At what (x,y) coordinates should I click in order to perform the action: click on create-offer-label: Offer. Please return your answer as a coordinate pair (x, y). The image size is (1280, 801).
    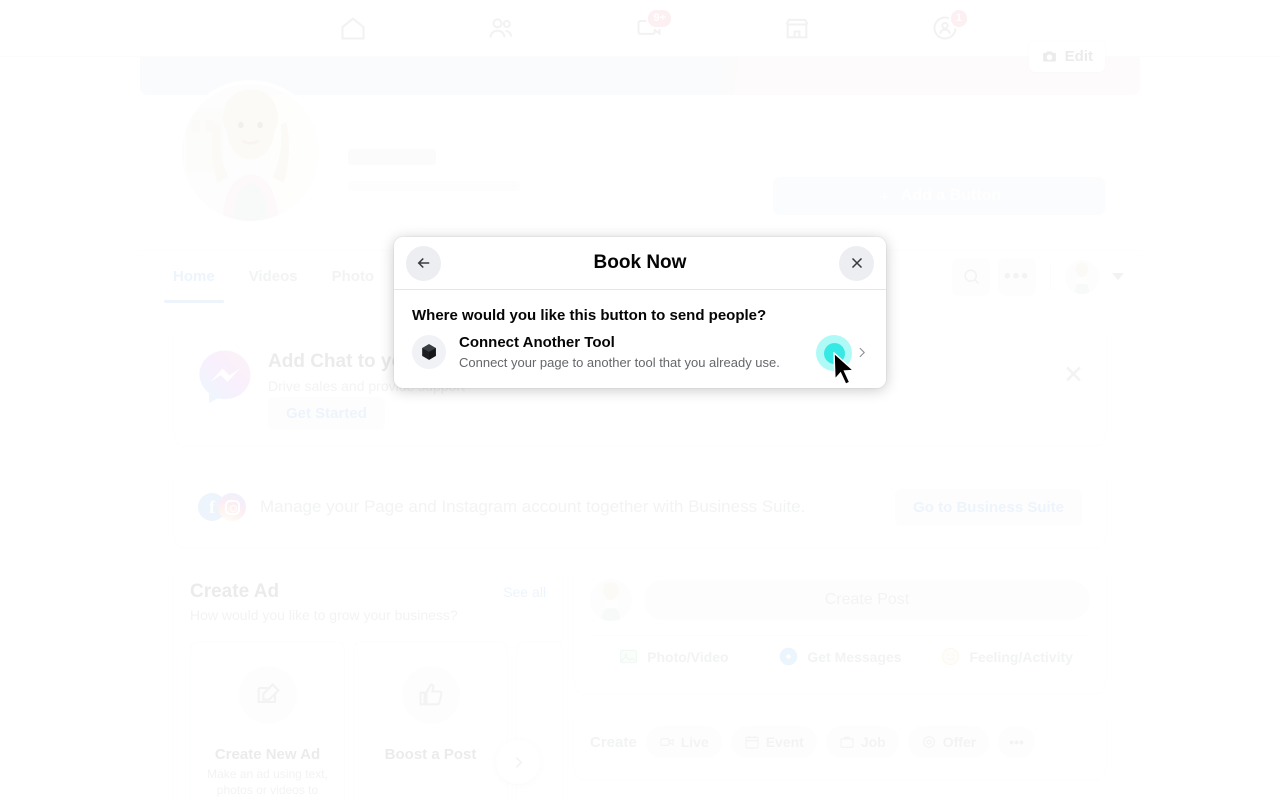
    Looking at the image, I should click on (959, 742).